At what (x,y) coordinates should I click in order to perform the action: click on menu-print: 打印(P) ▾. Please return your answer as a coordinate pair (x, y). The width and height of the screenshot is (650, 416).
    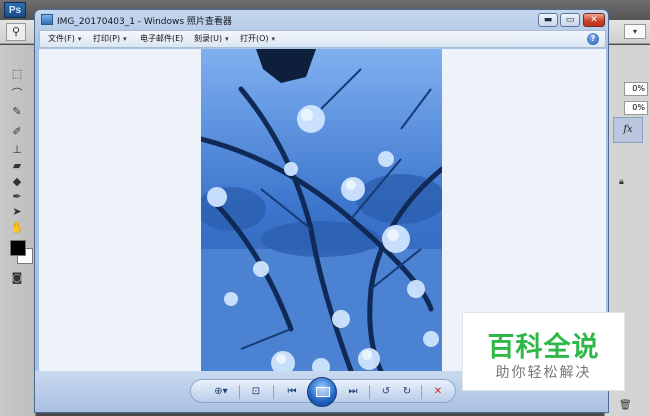
    Looking at the image, I should click on (110, 38).